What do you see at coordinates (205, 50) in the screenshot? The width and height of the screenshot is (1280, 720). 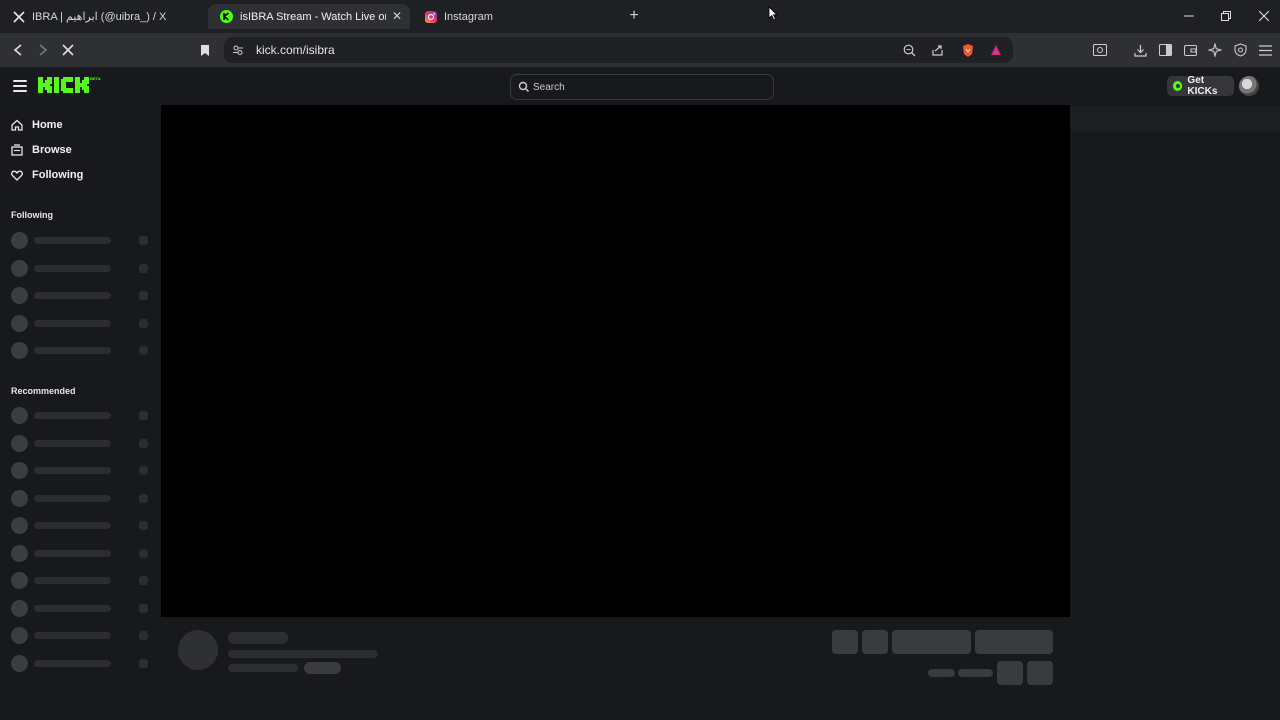 I see `bookmark-icon` at bounding box center [205, 50].